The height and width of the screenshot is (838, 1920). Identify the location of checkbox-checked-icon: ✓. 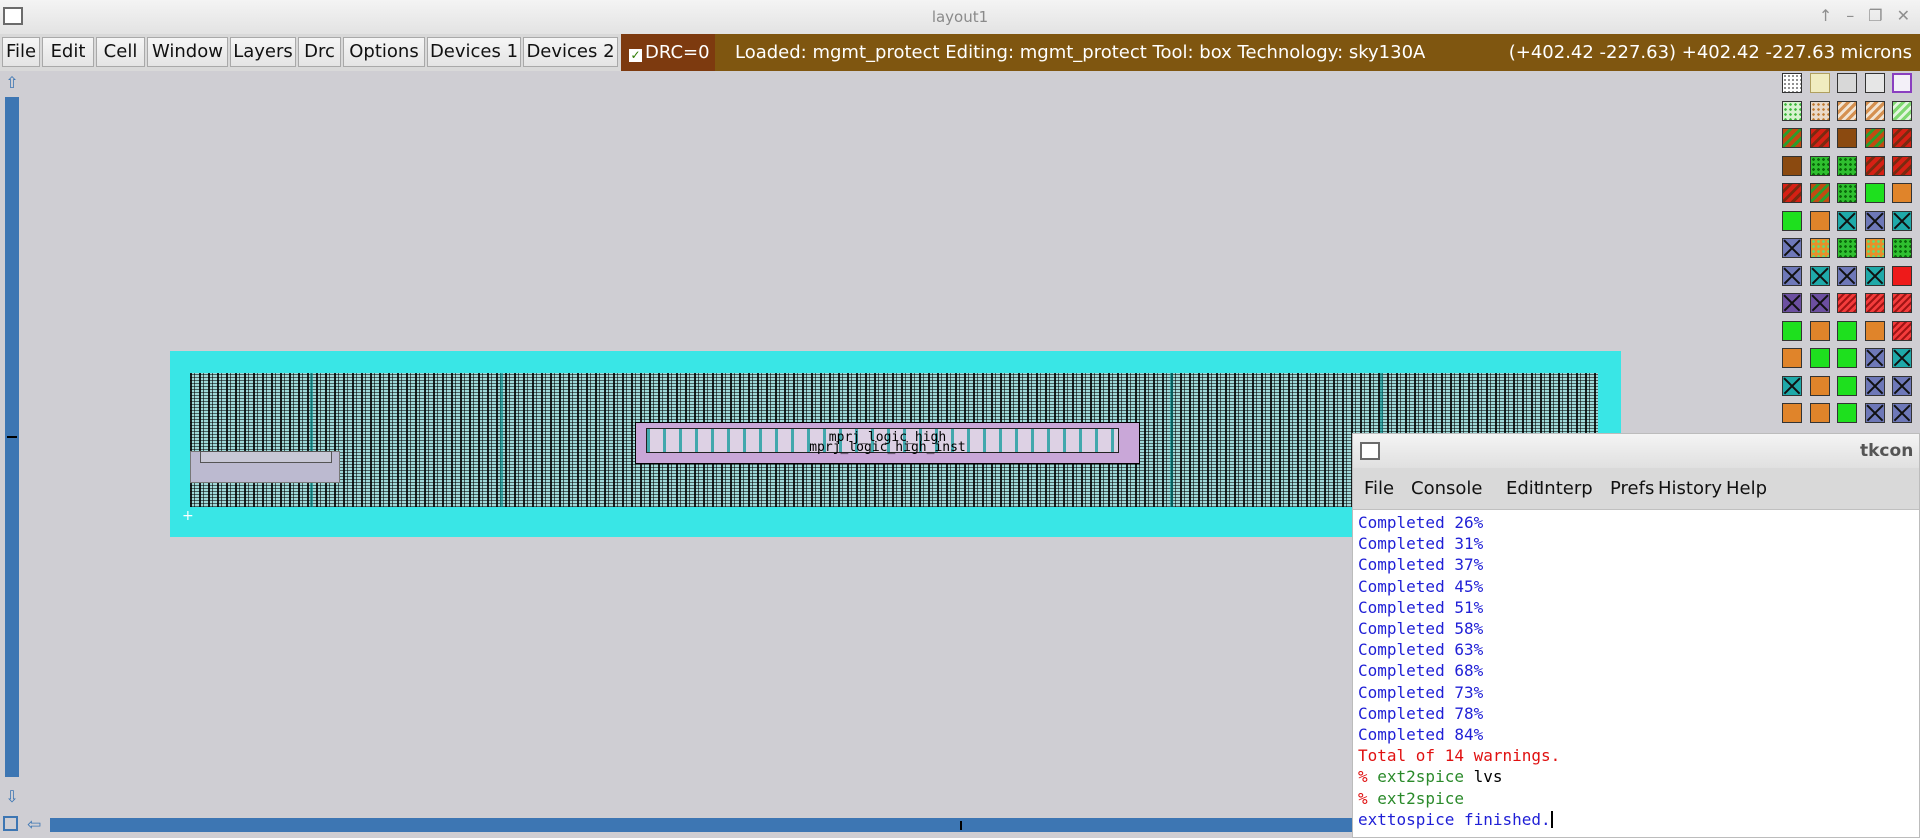
(635, 55).